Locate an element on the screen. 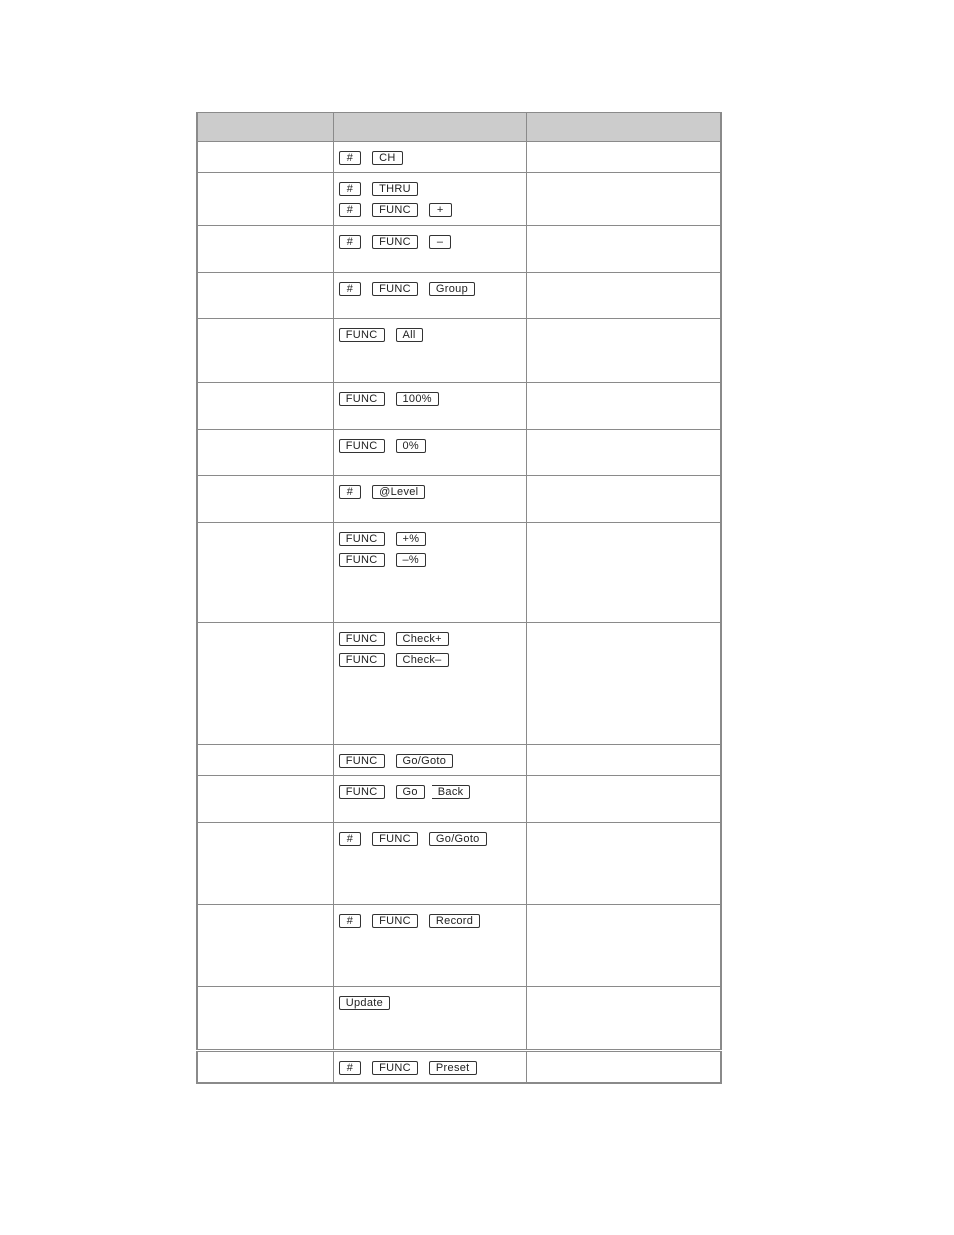 This screenshot has height=1235, width=954. key-sequence-cell: Update is located at coordinates (429, 1018).